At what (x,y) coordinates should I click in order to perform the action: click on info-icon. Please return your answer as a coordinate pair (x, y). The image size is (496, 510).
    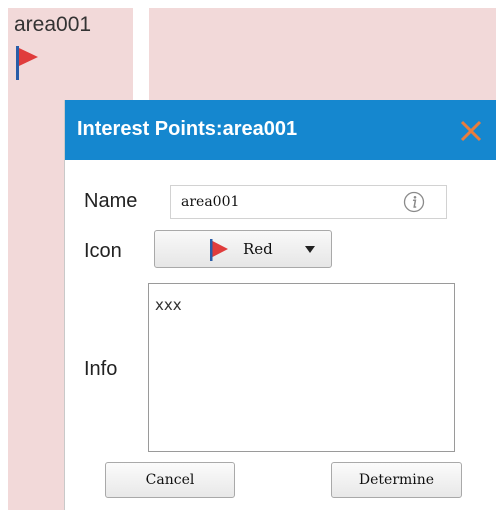
    Looking at the image, I should click on (414, 202).